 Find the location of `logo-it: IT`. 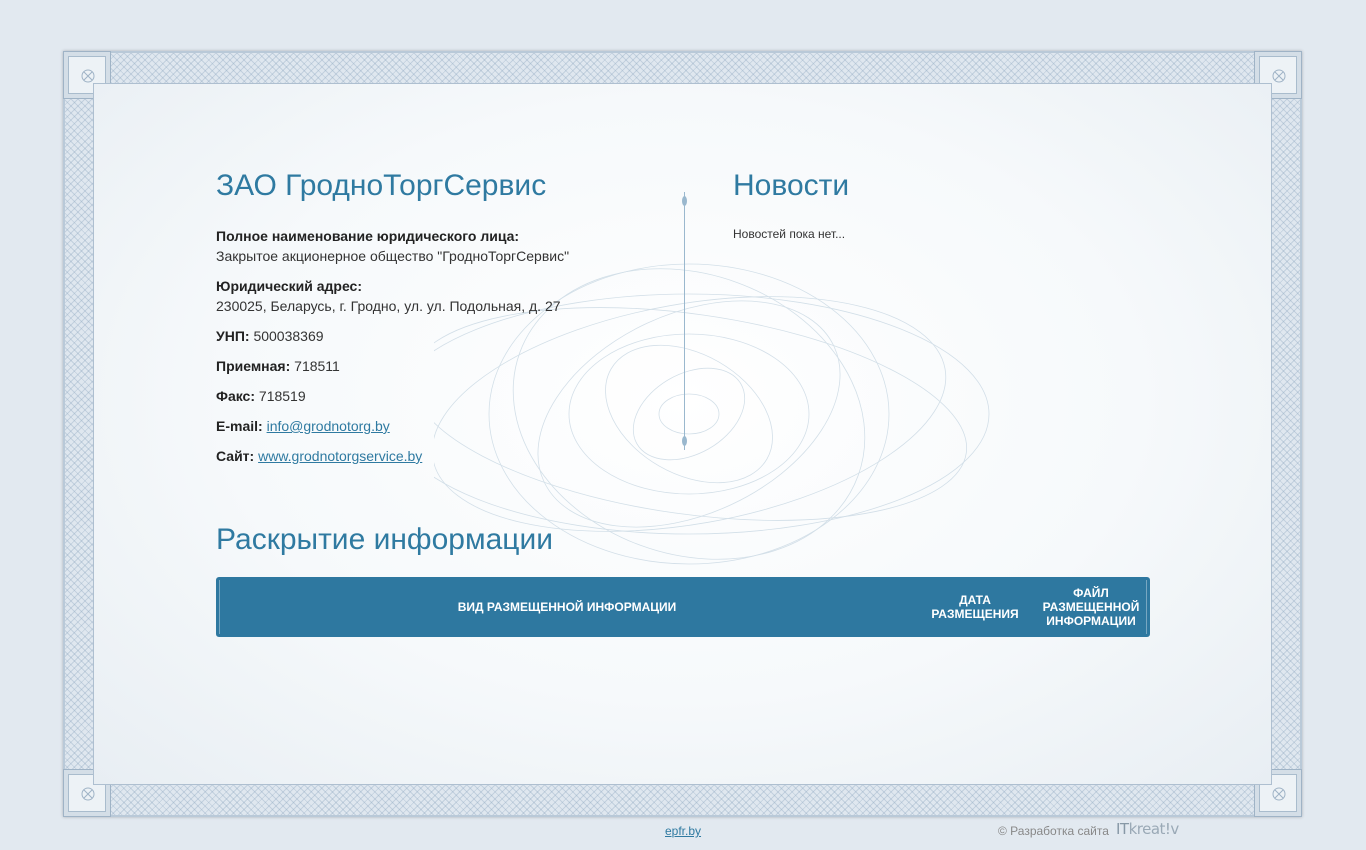

logo-it: IT is located at coordinates (1122, 829).